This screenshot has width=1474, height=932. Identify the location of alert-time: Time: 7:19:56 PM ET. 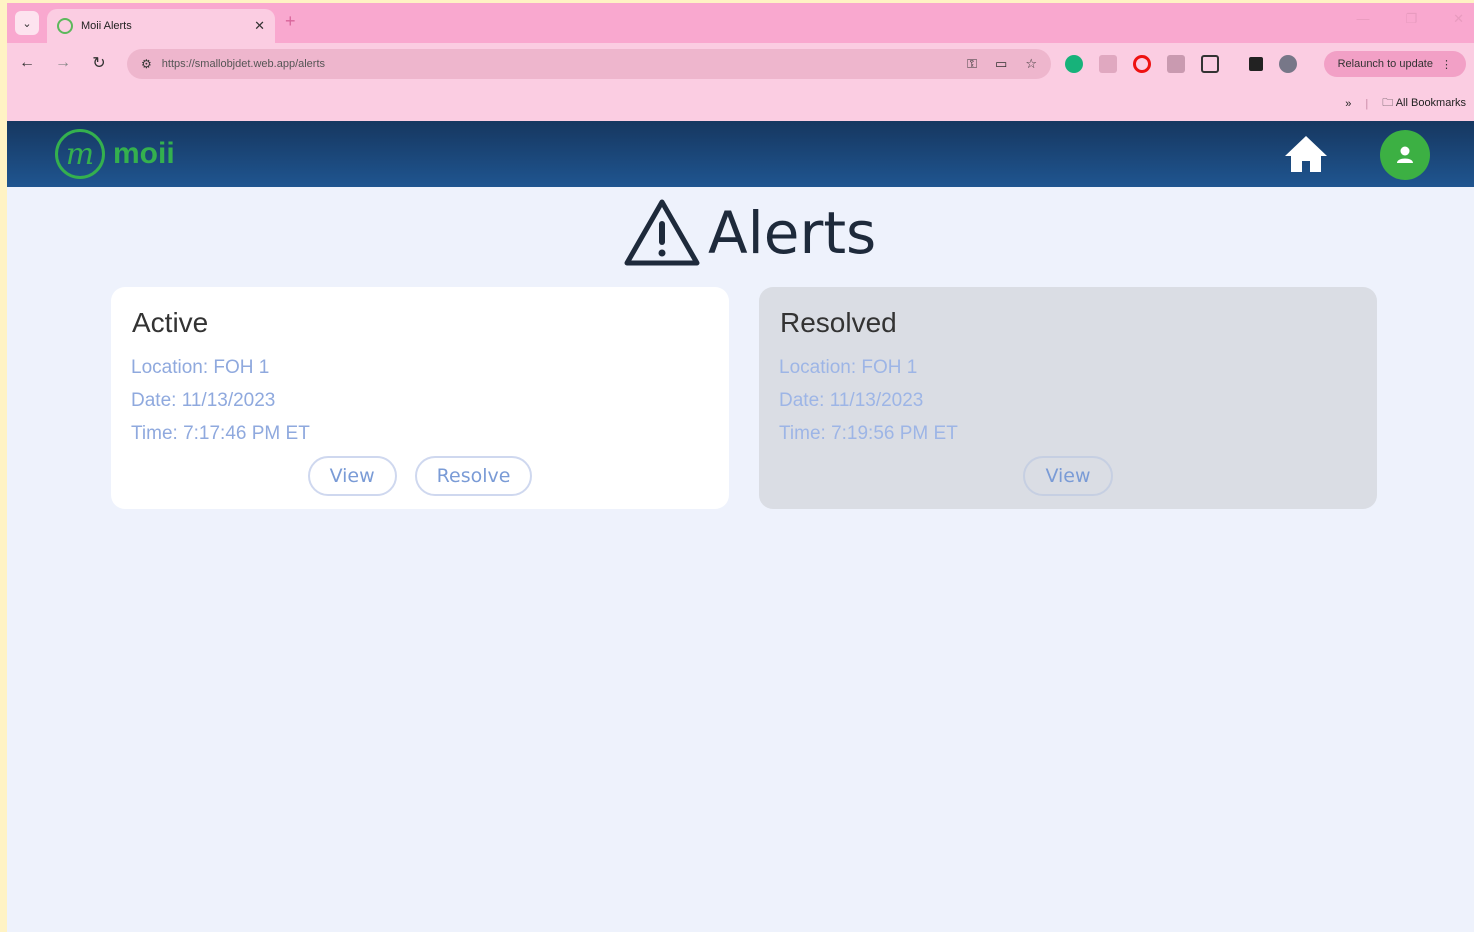
(868, 433).